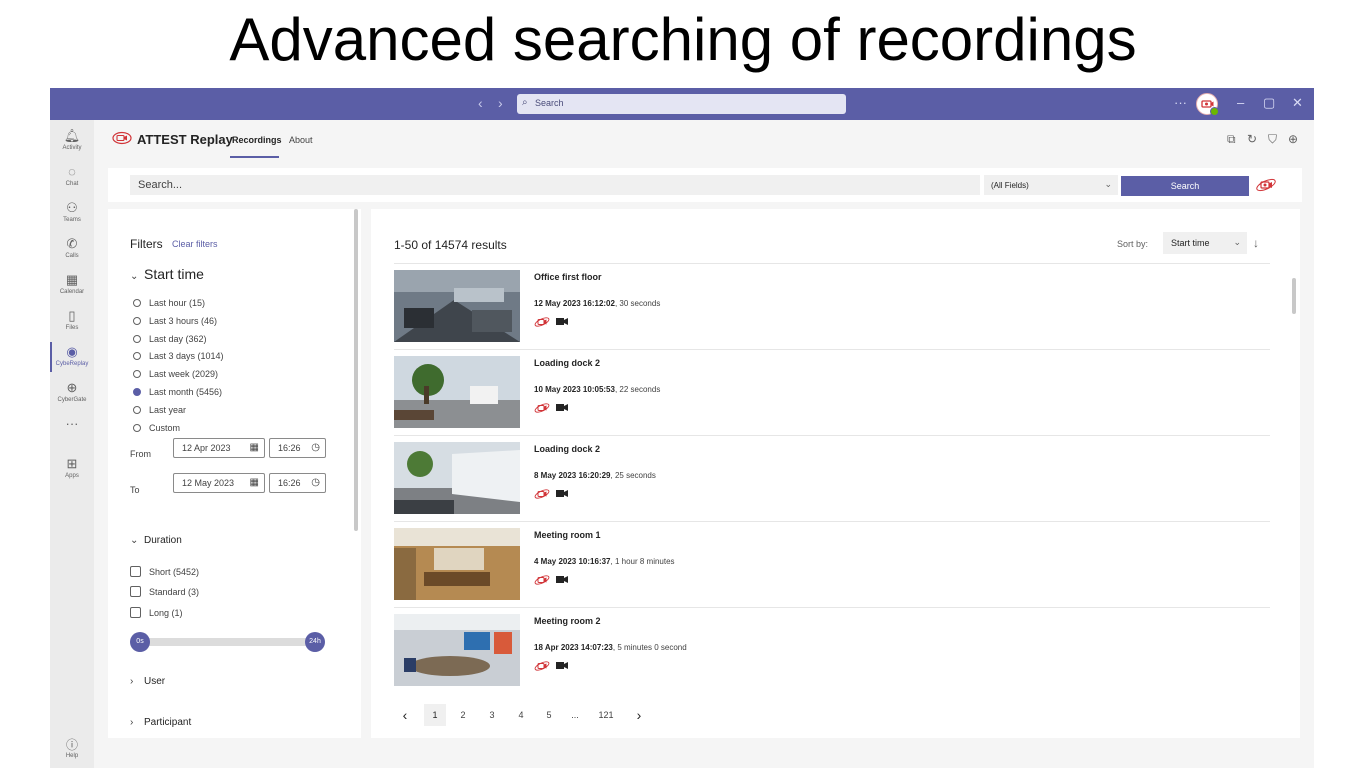  Describe the element at coordinates (175, 374) in the screenshot. I see `start-time-option: Last week (2029)` at that location.